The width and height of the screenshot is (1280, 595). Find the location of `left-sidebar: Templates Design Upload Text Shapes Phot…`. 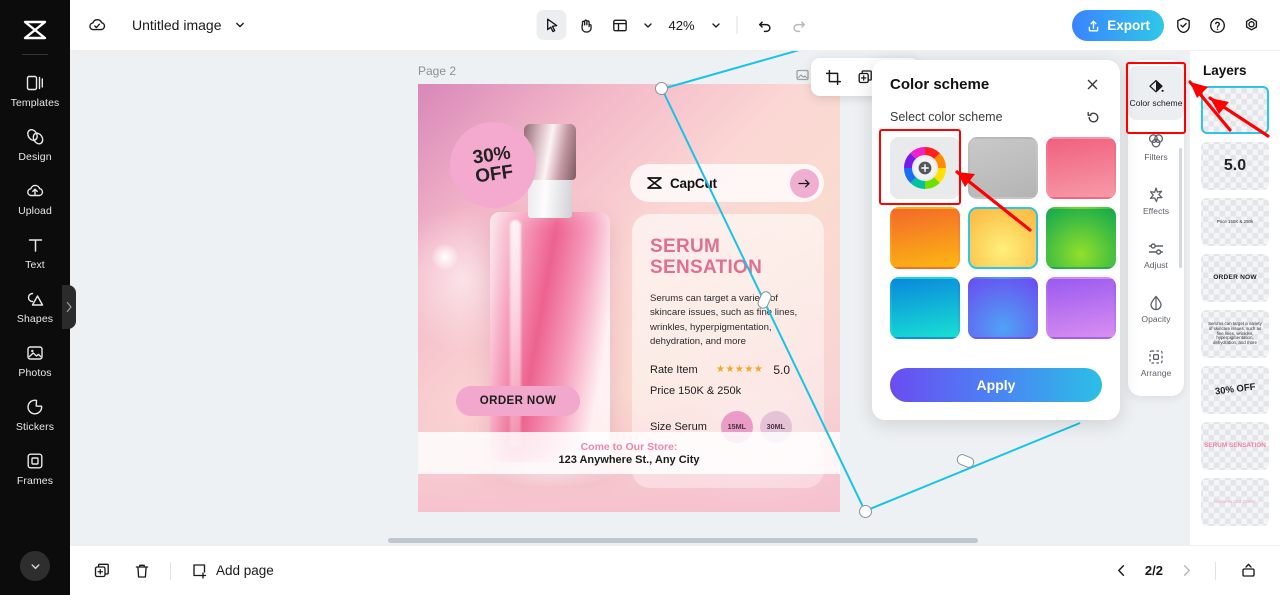

left-sidebar: Templates Design Upload Text Shapes Phot… is located at coordinates (35, 297).